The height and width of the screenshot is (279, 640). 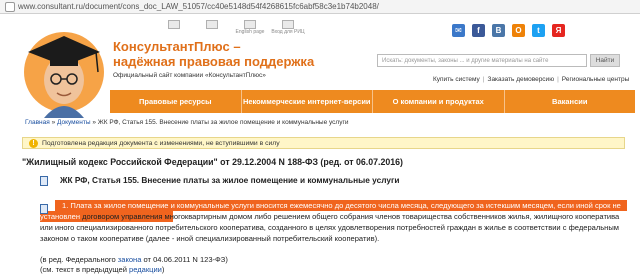 What do you see at coordinates (498, 30) in the screenshot?
I see `vk-icon: В` at bounding box center [498, 30].